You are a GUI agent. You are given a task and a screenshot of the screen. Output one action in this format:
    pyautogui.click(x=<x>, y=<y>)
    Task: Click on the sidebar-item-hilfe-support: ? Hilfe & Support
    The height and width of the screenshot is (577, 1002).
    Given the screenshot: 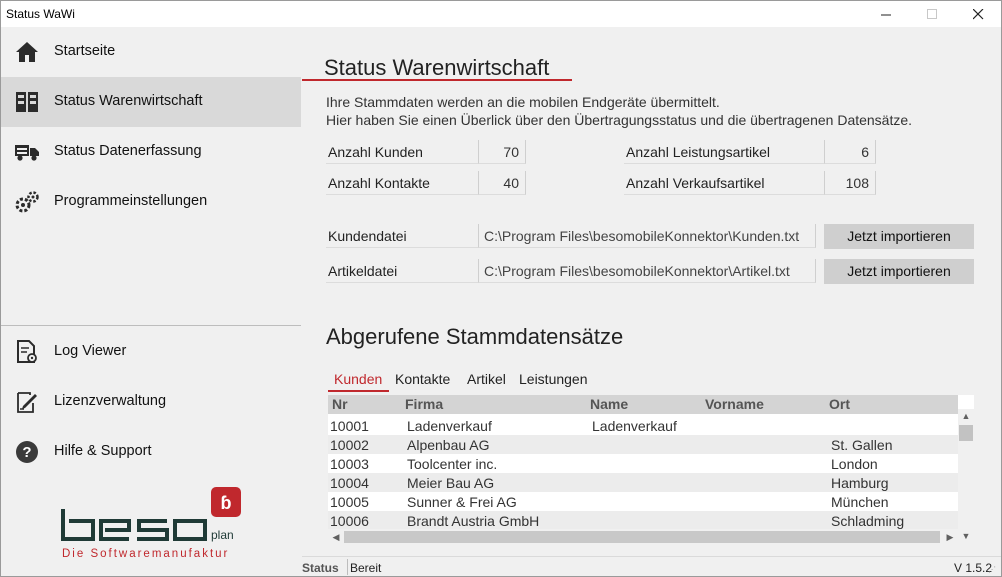 What is the action you would take?
    pyautogui.click(x=151, y=452)
    